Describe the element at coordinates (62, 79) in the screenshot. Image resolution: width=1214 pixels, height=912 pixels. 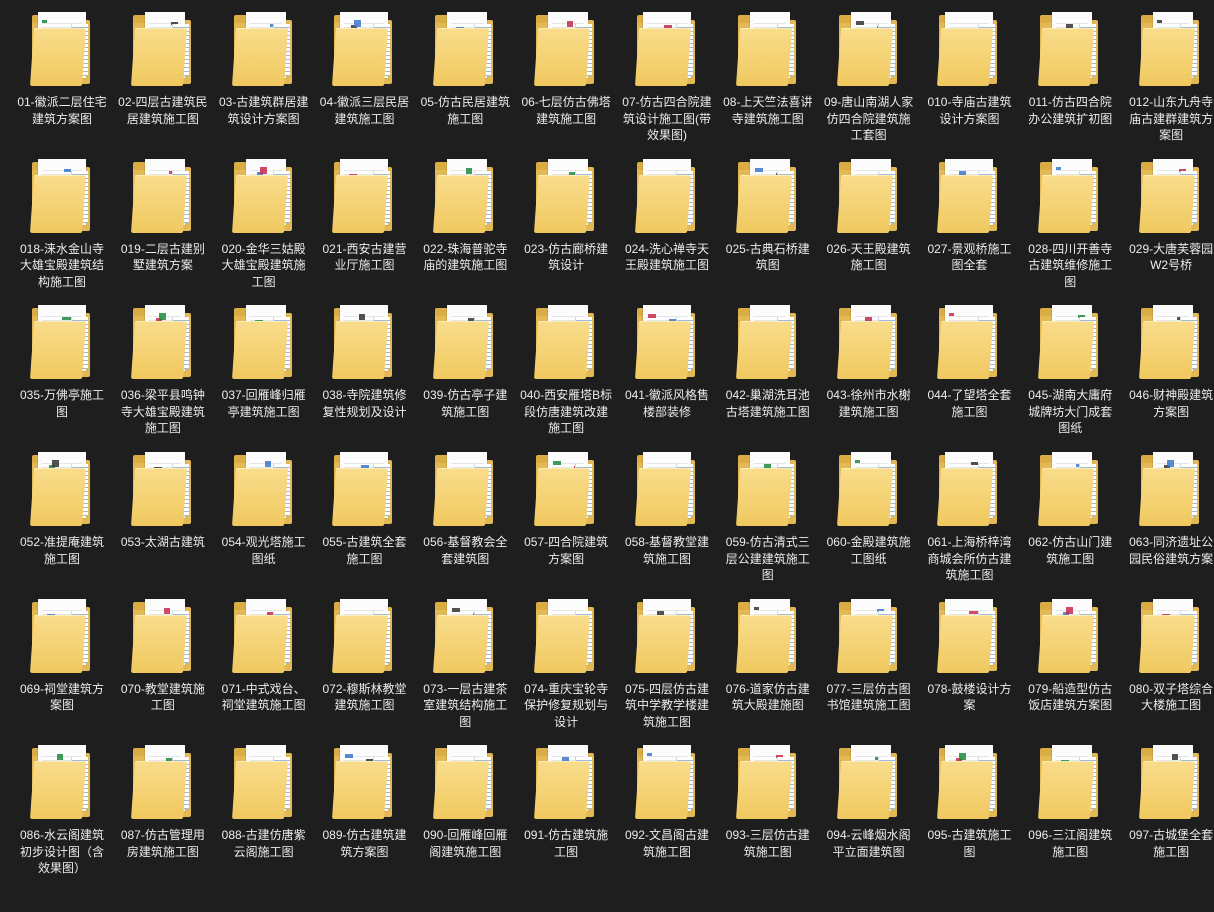
I see `folder-item: 01-徽派二层住宅建筑方案图` at that location.